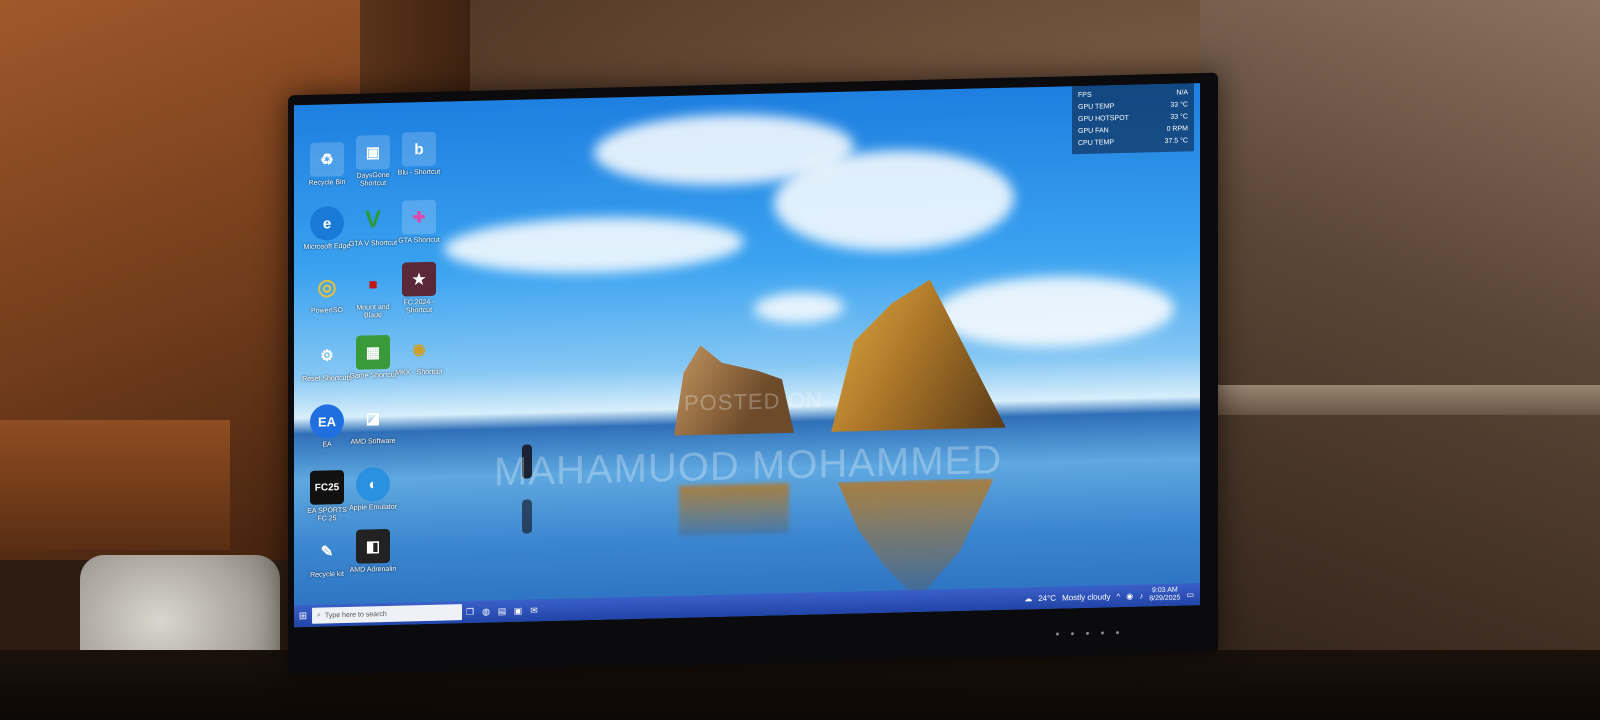 The width and height of the screenshot is (1600, 720). Describe the element at coordinates (327, 228) in the screenshot. I see `desktop-icon: e Microsoft Edge` at that location.